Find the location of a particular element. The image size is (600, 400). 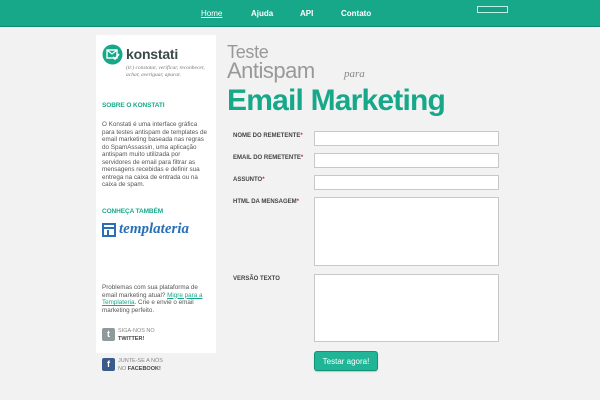

facebook-line2-prefix: no is located at coordinates (122, 369).